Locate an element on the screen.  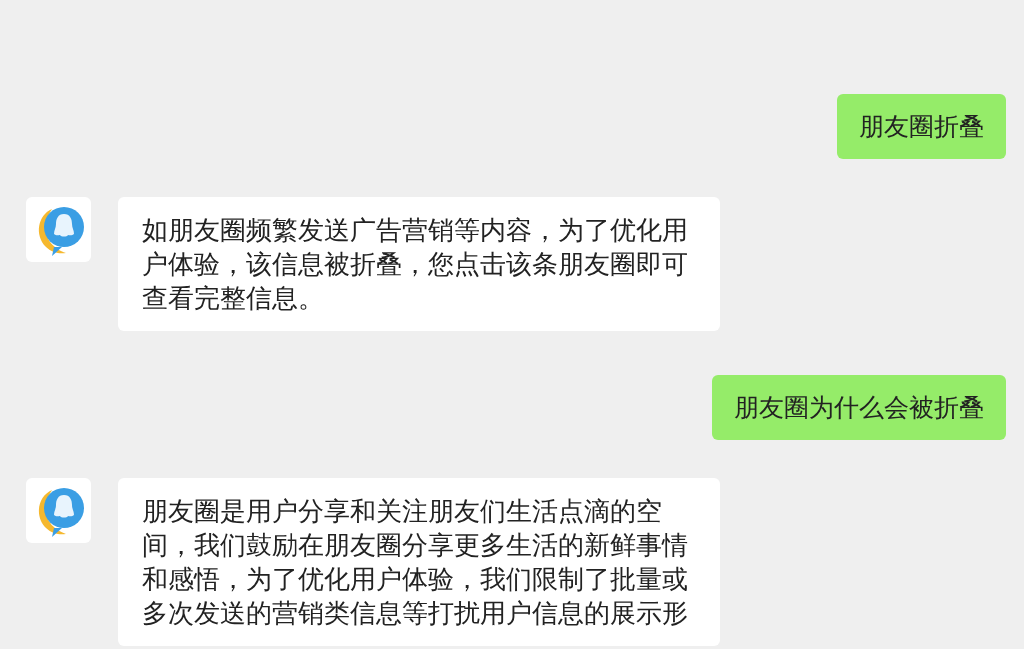
message-bubble: 朋友圈为什么会被折叠 is located at coordinates (859, 407).